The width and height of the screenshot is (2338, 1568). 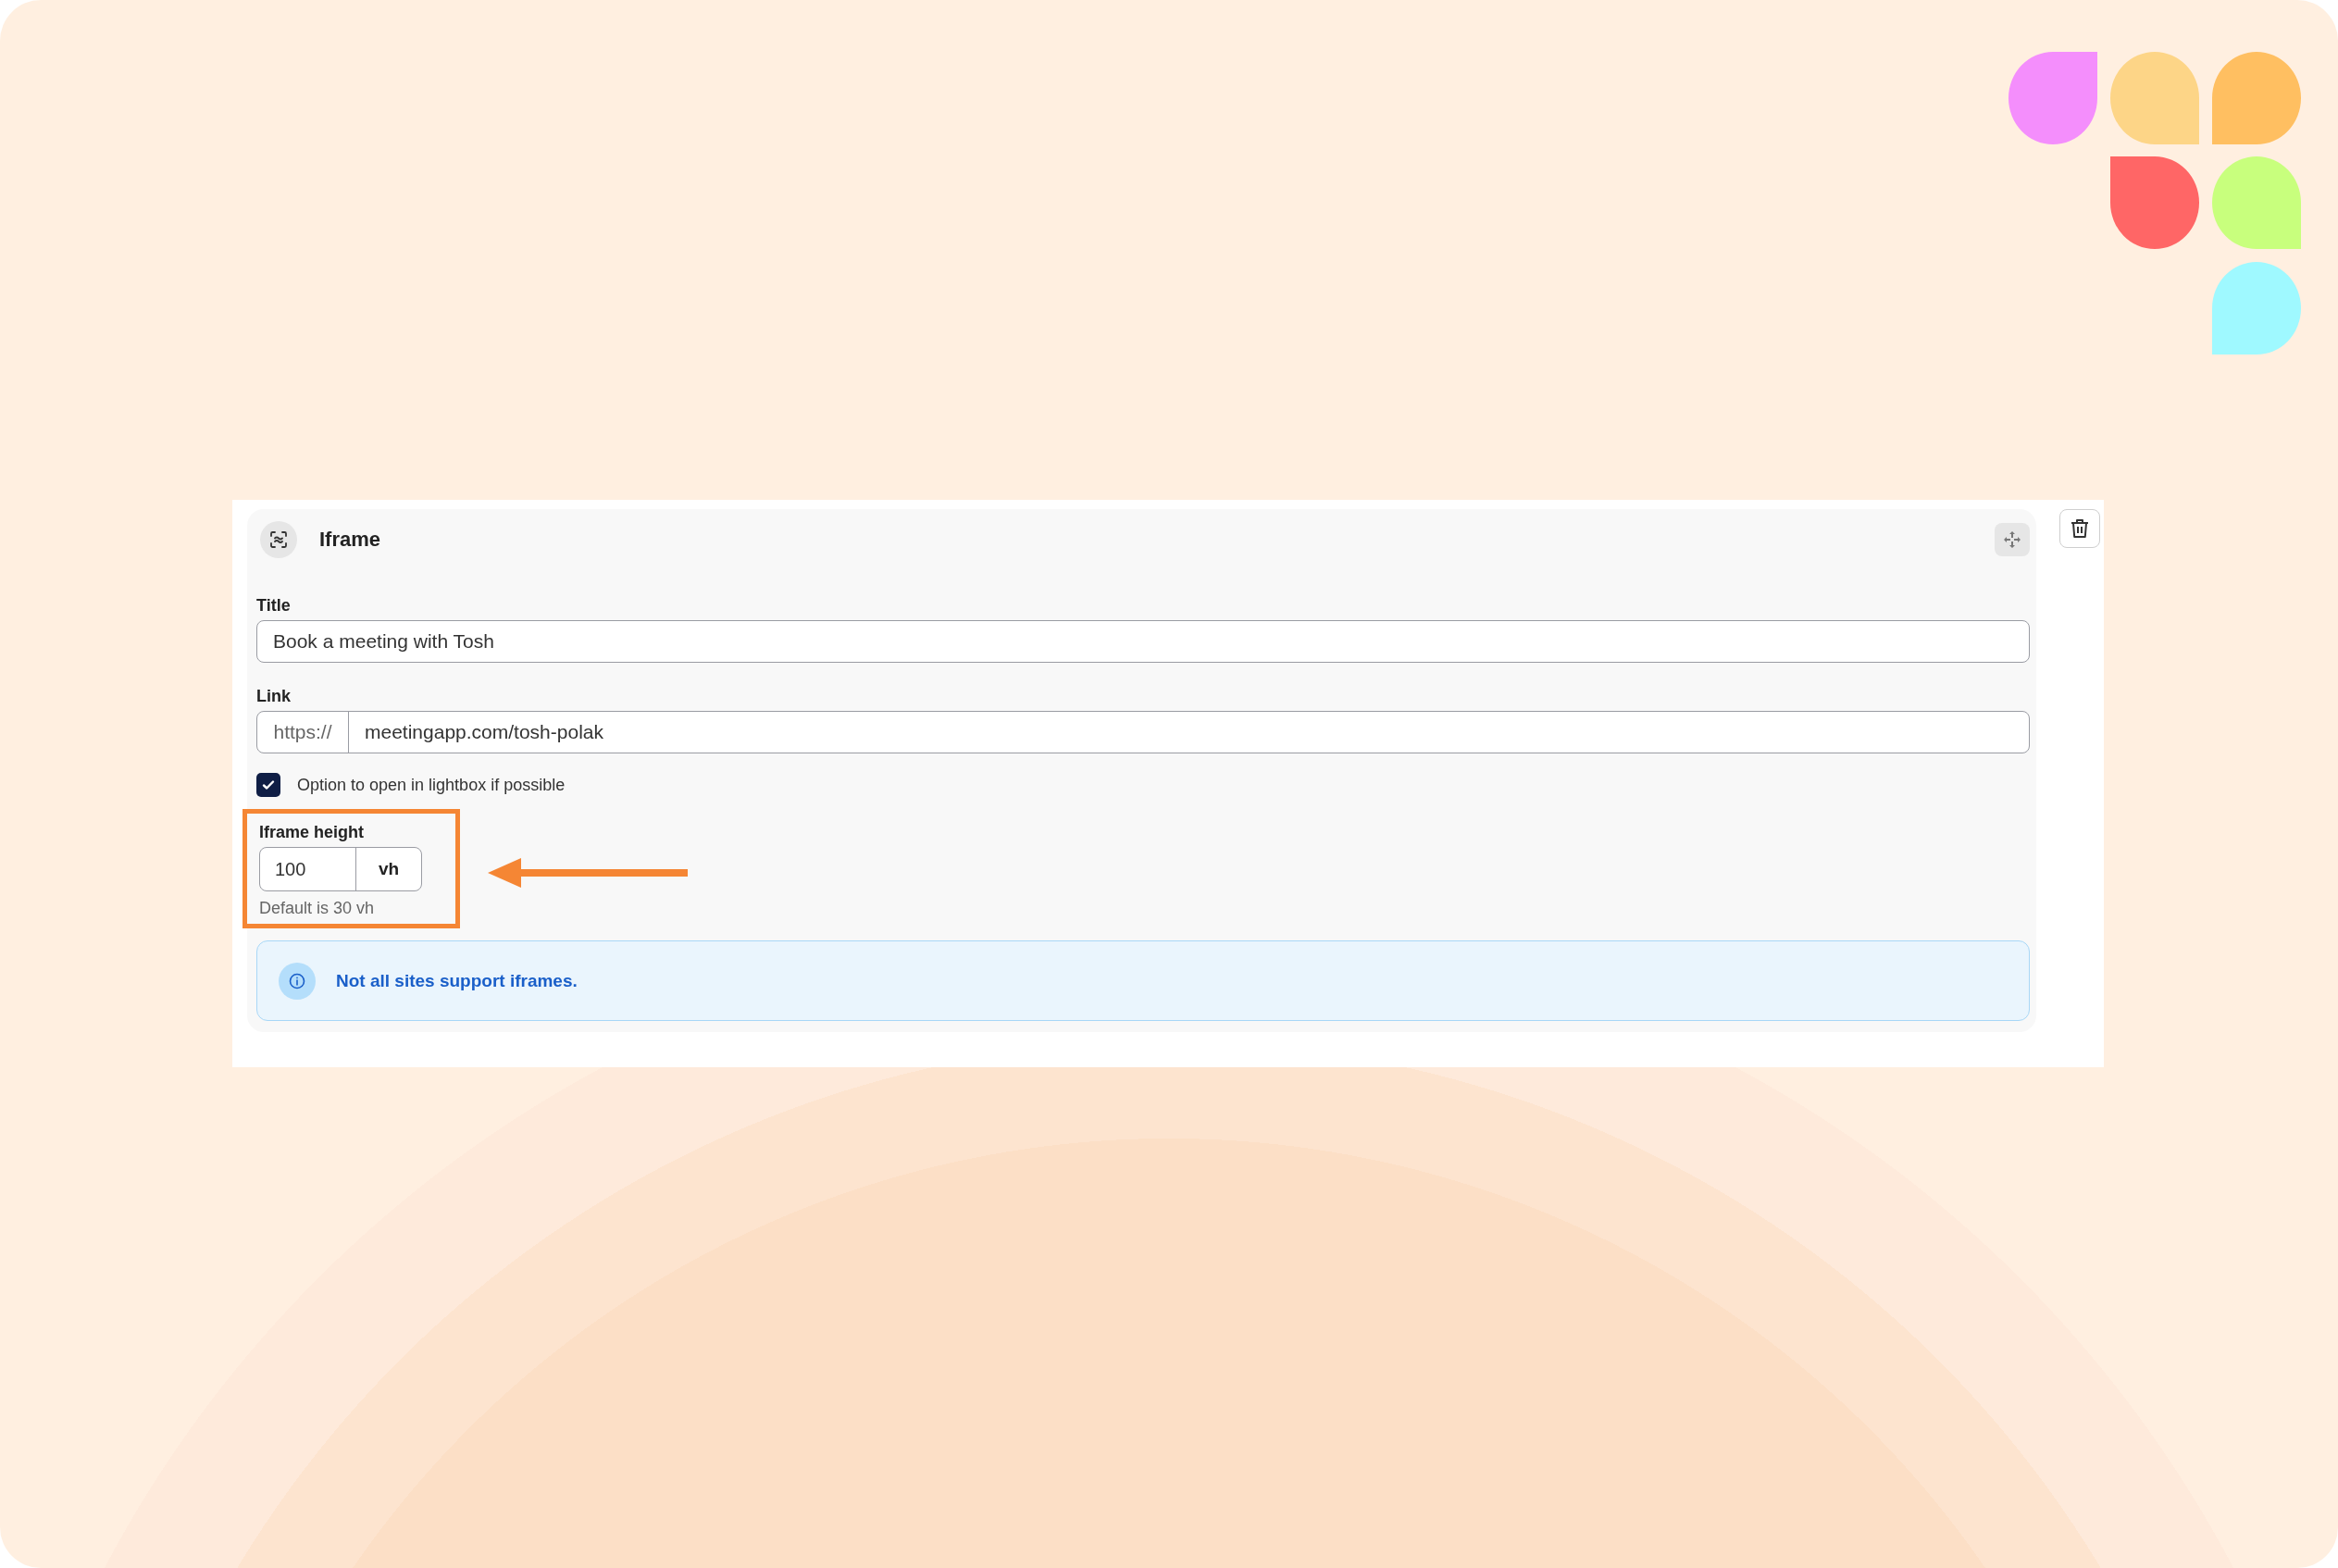 I want to click on url-prefix: https://, so click(x=303, y=732).